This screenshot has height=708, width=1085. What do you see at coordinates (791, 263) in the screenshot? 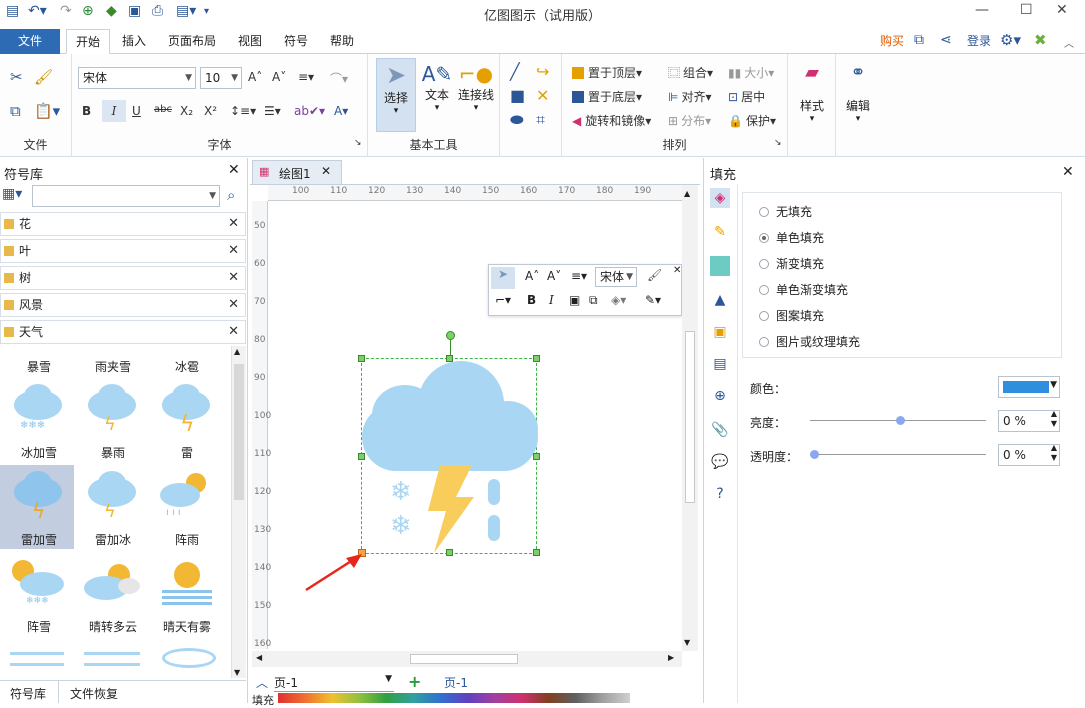
I see `gradient-fill-option: 渐变填充` at bounding box center [791, 263].